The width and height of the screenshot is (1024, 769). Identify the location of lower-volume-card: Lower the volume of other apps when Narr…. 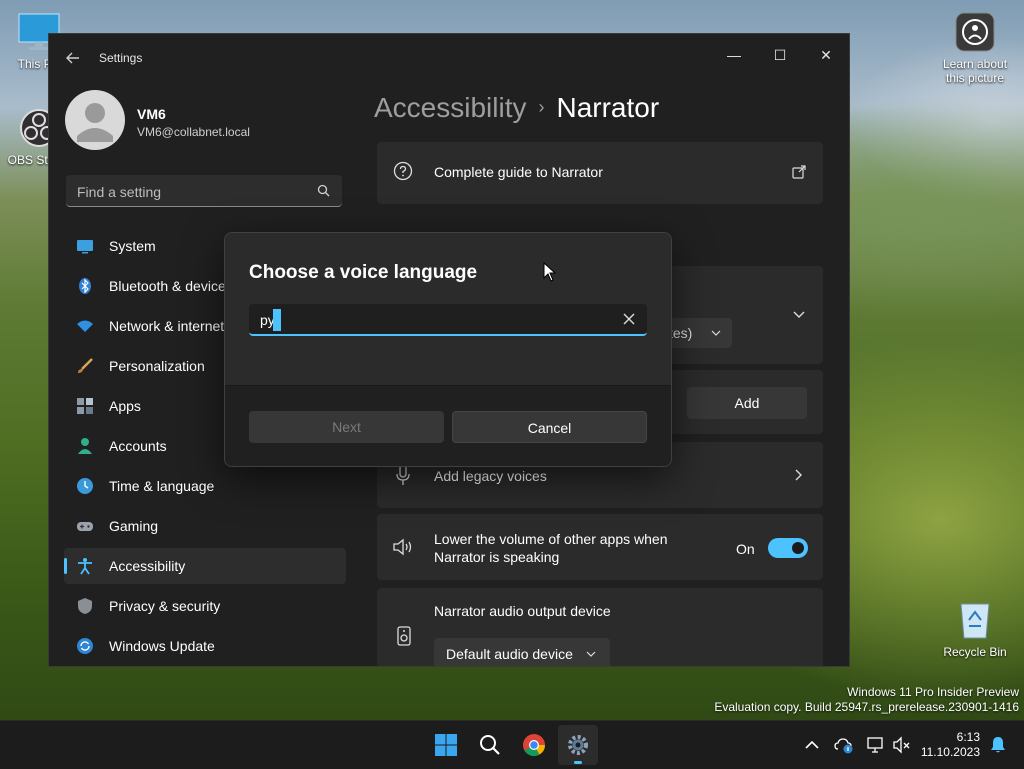
(600, 547).